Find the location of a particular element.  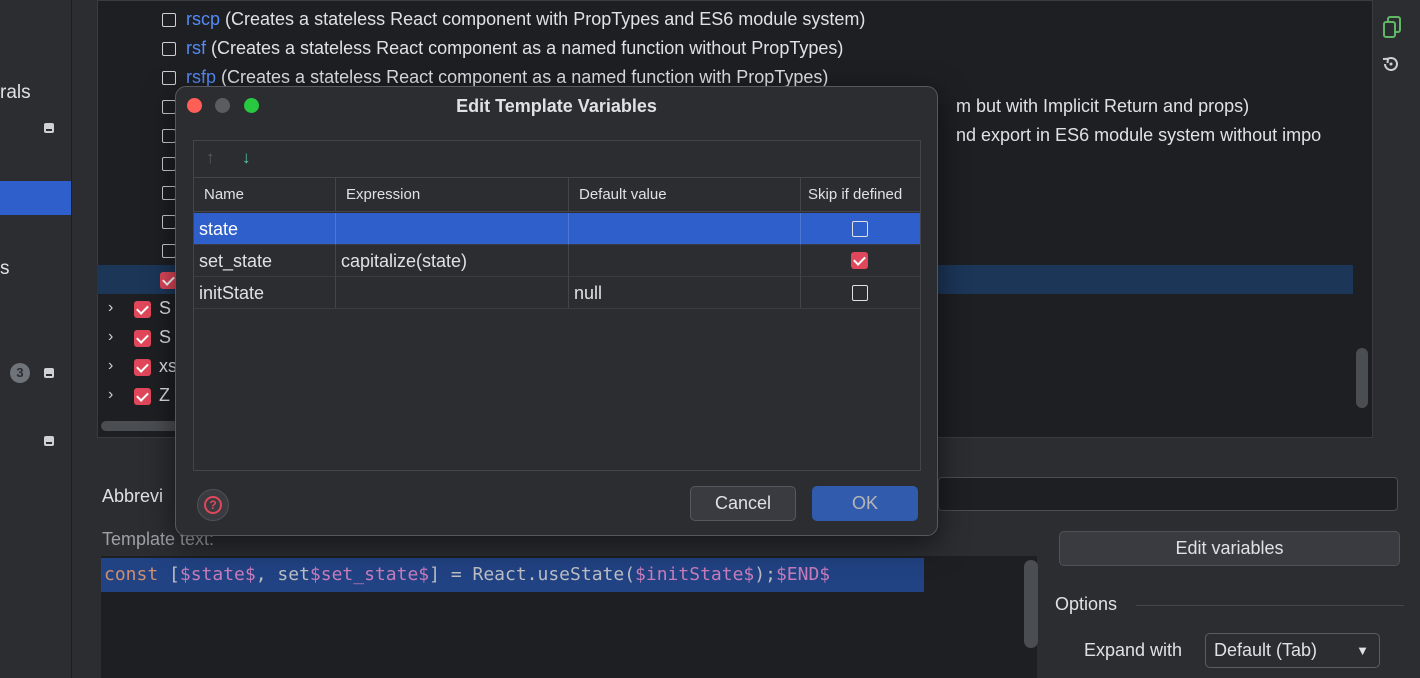

move-down-icon: ↓ is located at coordinates (246, 158).